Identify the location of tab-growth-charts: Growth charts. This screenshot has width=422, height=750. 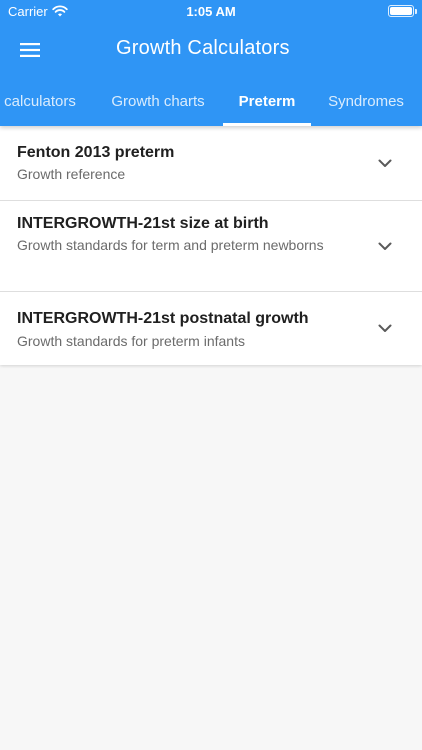
(158, 101).